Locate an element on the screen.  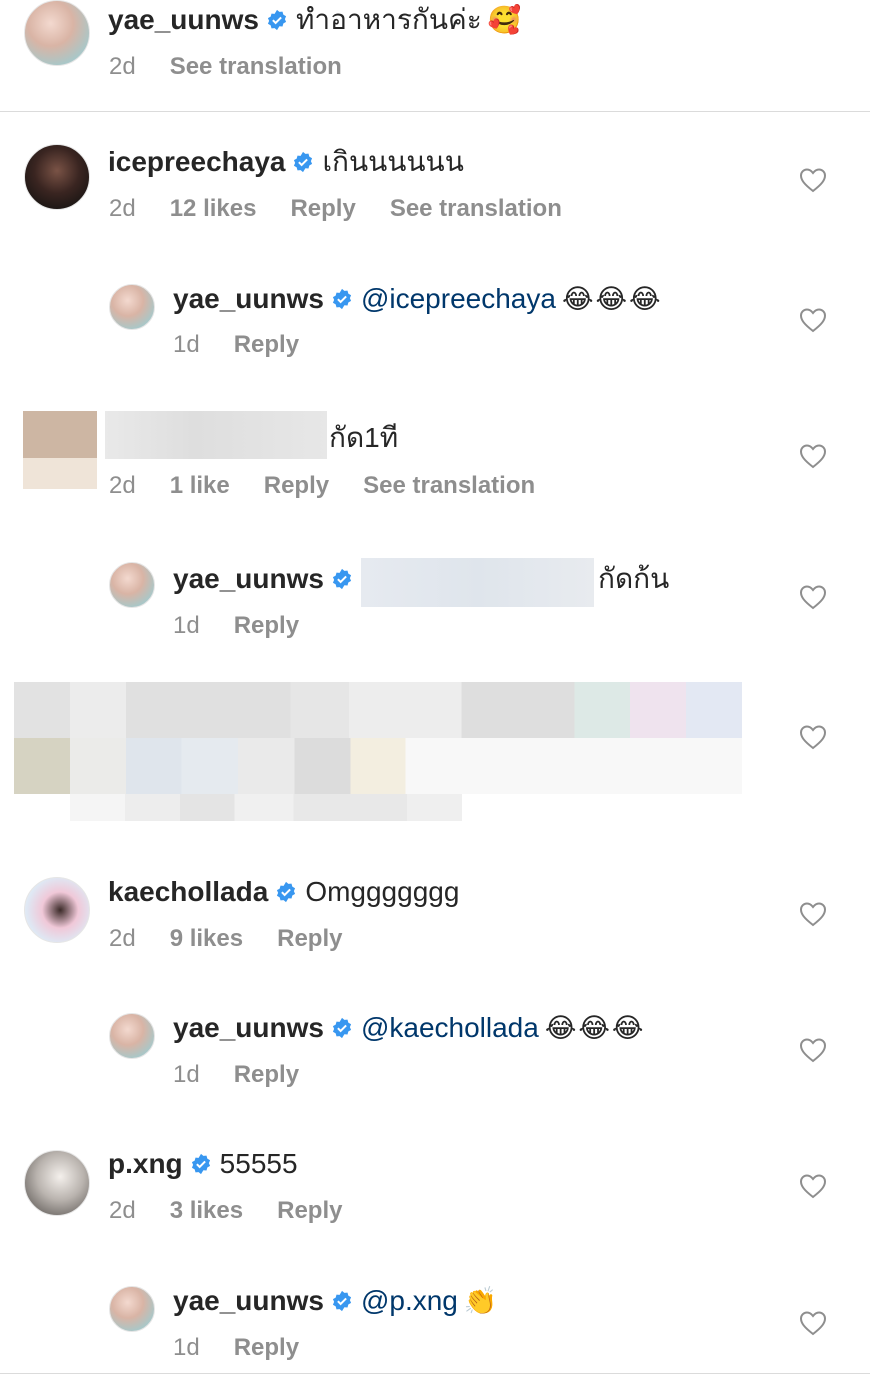
comment-text: เกินนนนนน is located at coordinates (393, 161).